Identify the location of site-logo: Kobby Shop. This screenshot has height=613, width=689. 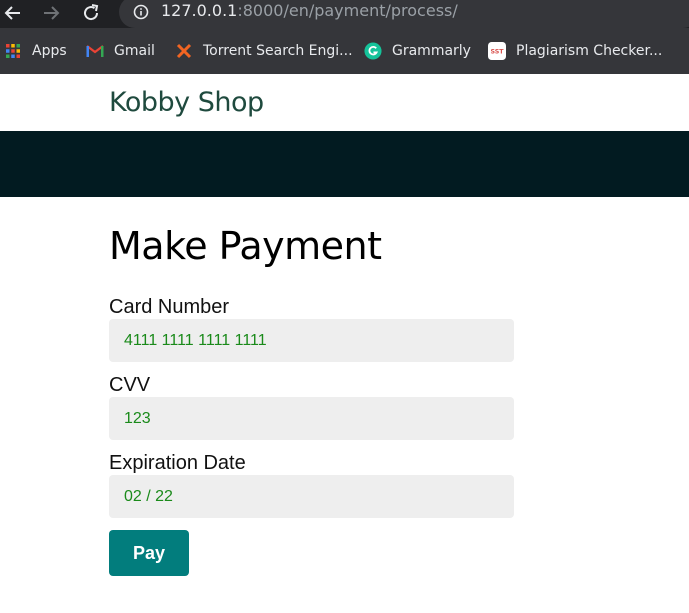
(186, 102).